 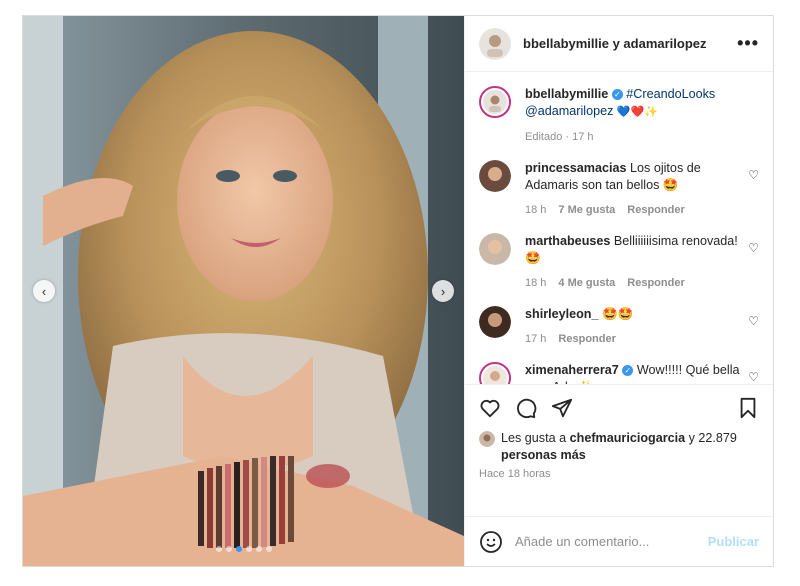 What do you see at coordinates (618, 314) in the screenshot?
I see `comment-text: 🤩🤩` at bounding box center [618, 314].